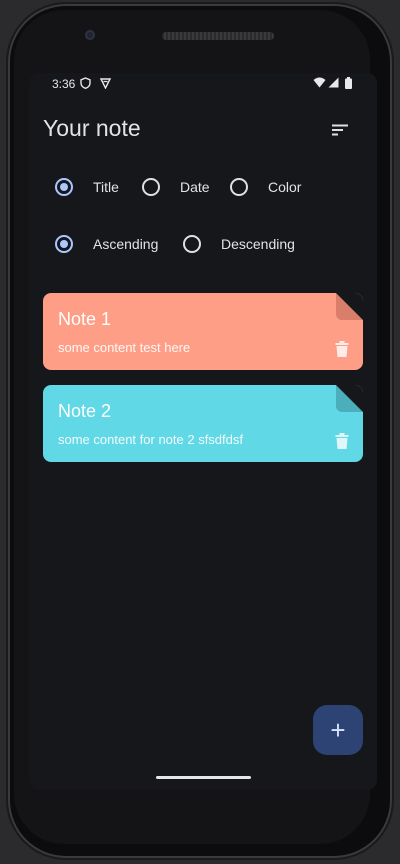 The height and width of the screenshot is (864, 400). Describe the element at coordinates (126, 244) in the screenshot. I see `radio-label: Ascending` at that location.